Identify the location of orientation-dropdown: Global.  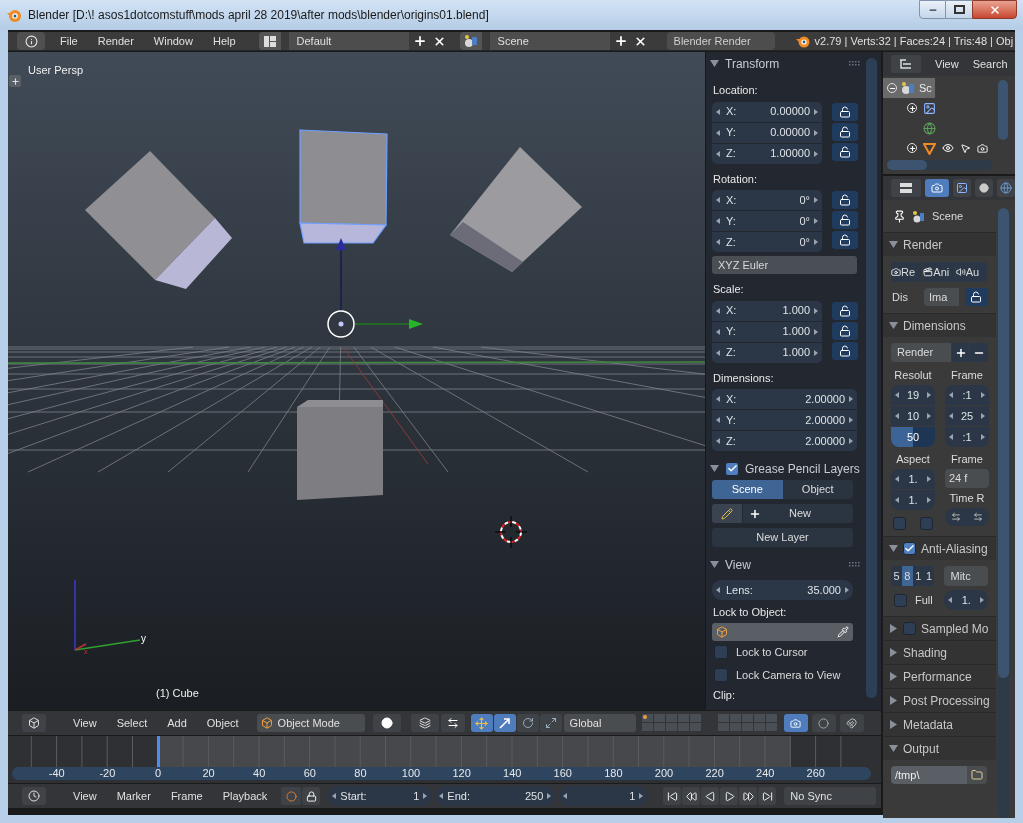
(599, 723).